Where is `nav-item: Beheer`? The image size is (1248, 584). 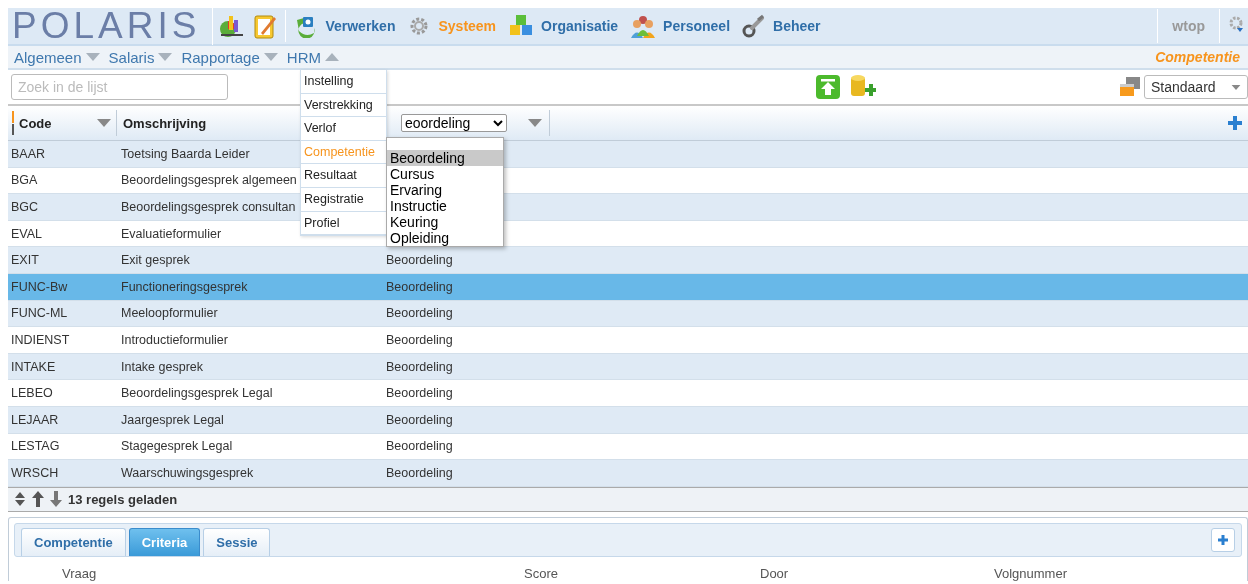 nav-item: Beheer is located at coordinates (779, 26).